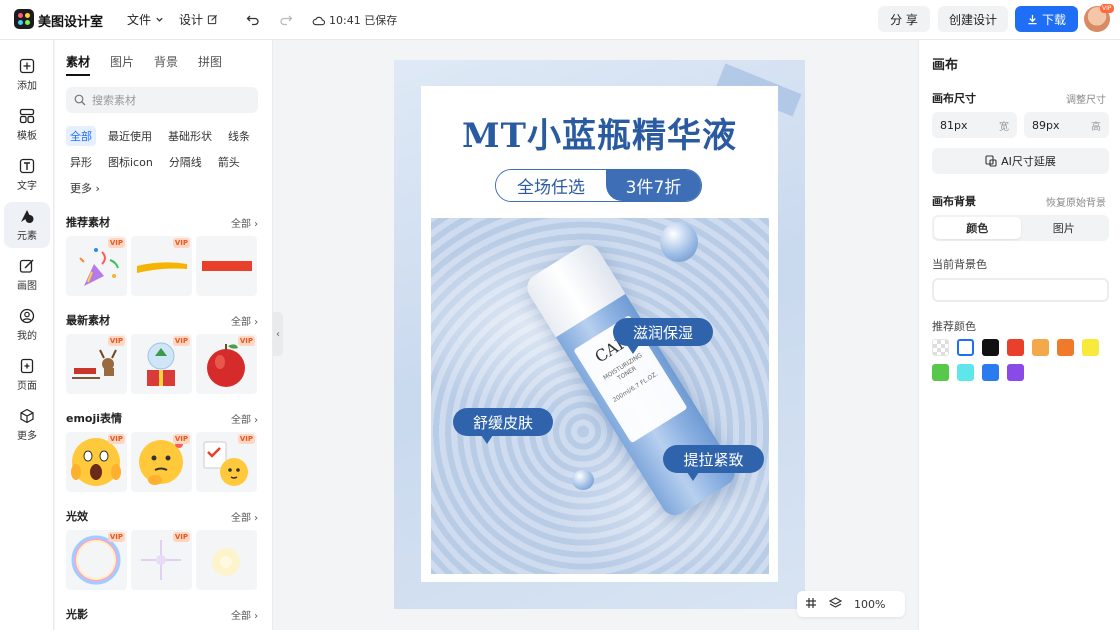  Describe the element at coordinates (990, 347) in the screenshot. I see `swatch-black` at that location.